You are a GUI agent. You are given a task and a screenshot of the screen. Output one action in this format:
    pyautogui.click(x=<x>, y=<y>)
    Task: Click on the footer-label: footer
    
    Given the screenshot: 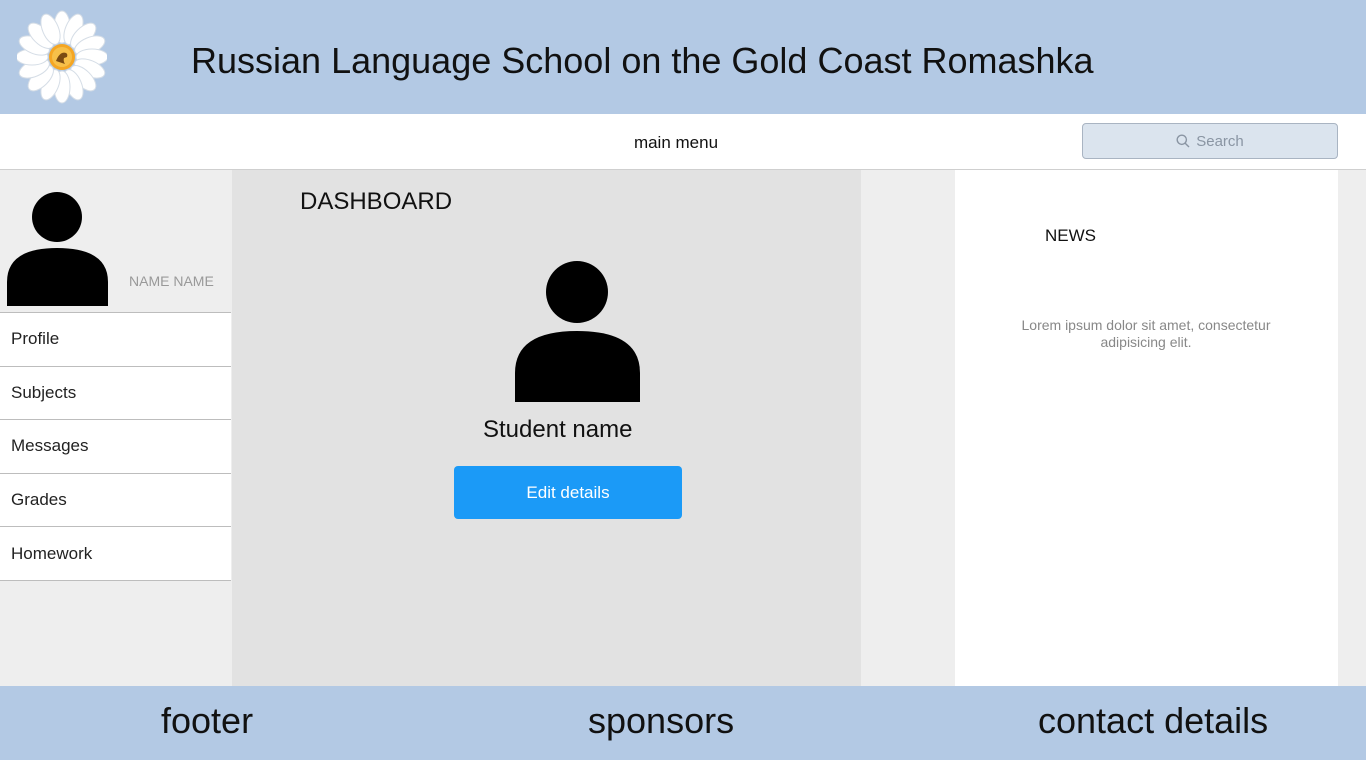 What is the action you would take?
    pyautogui.click(x=207, y=720)
    